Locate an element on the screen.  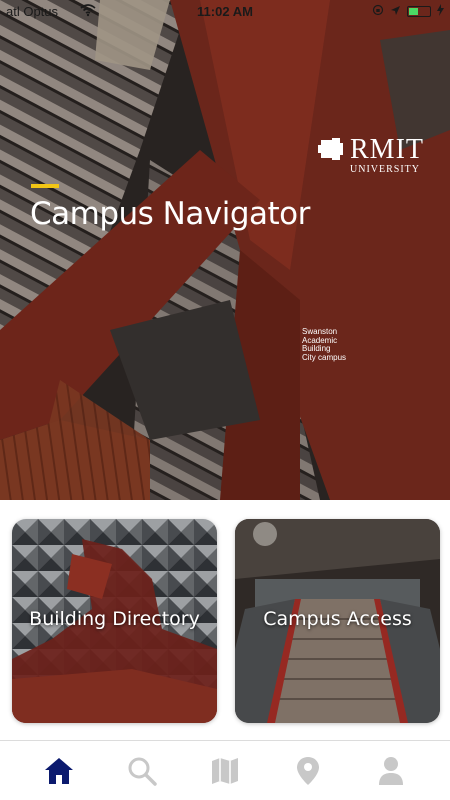
tab-home is located at coordinates (59, 771).